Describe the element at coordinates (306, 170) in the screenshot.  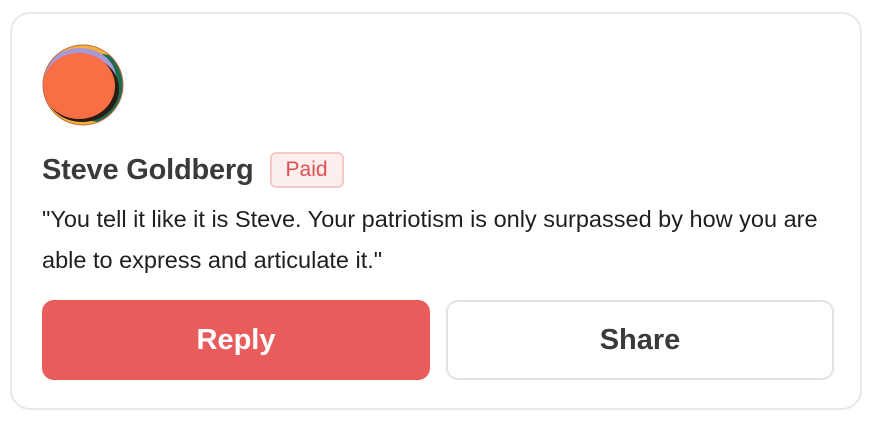
I see `paid-badge: Paid` at that location.